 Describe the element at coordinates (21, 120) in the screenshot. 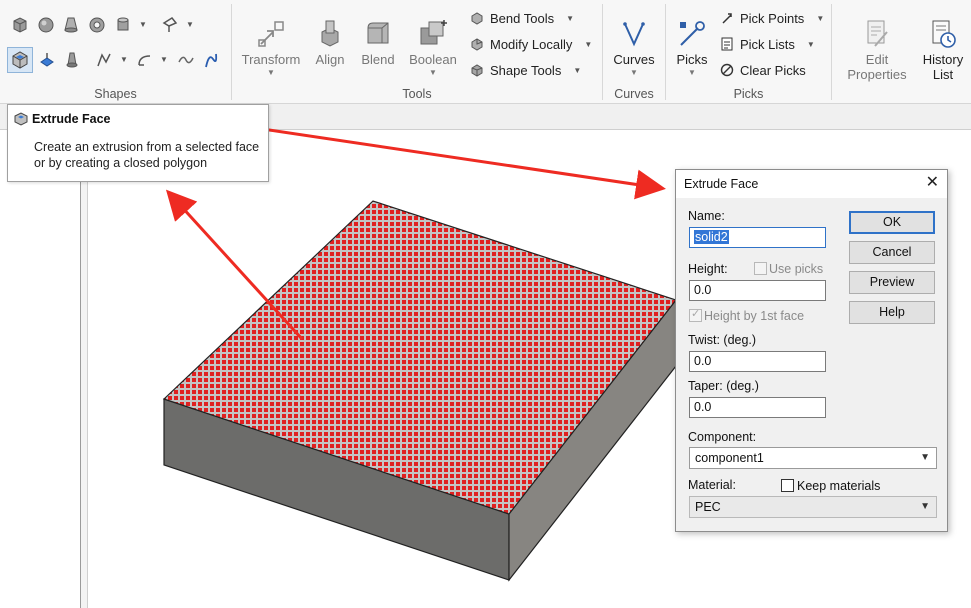

I see `extrude-face-icon` at that location.